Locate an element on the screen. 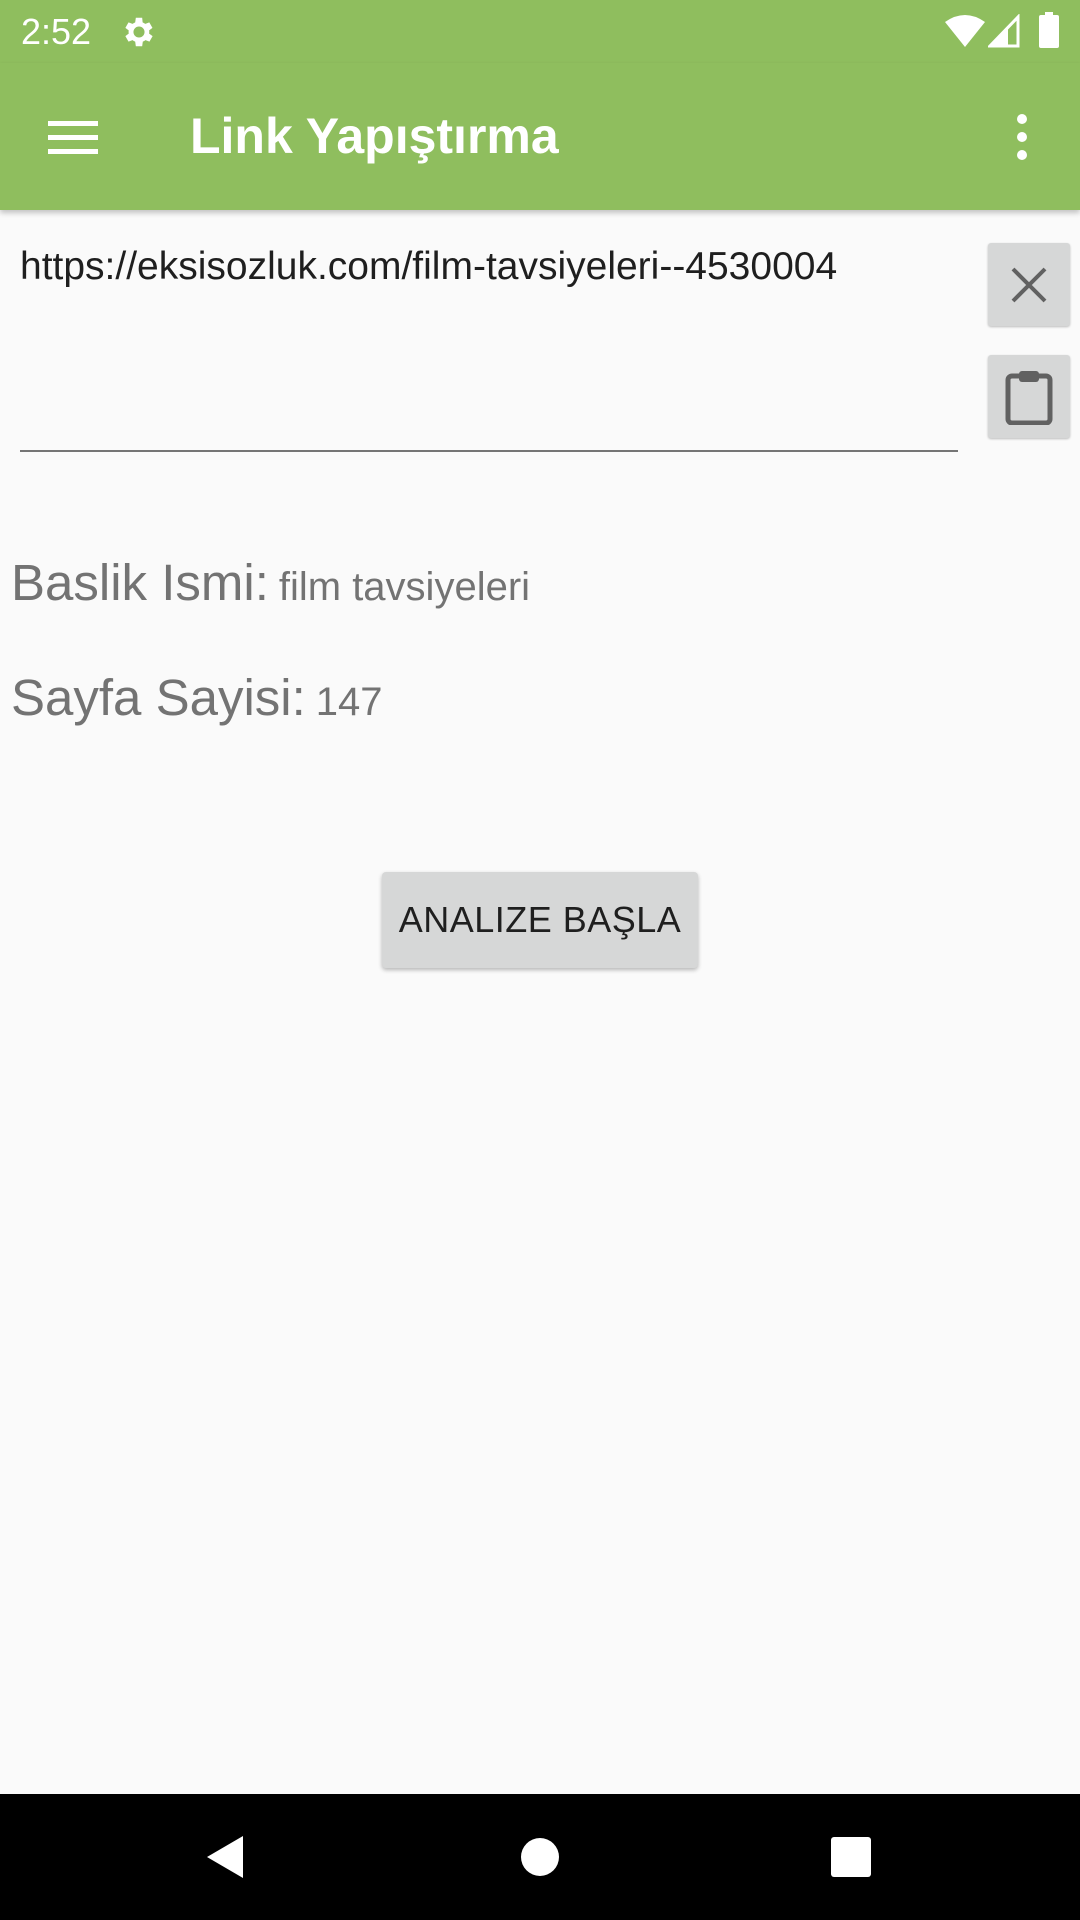  page-count-value: 147 is located at coordinates (349, 702).